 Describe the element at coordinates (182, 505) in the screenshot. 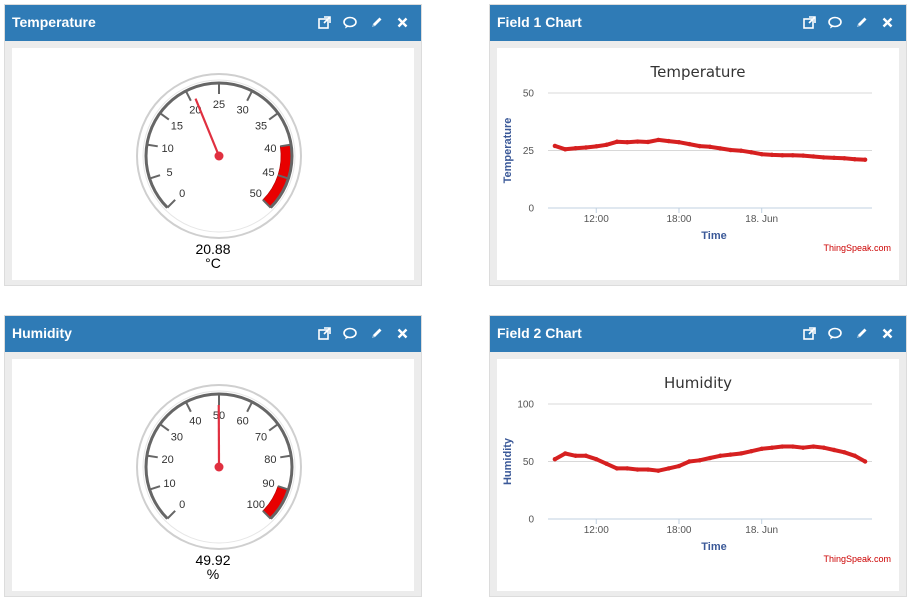

I see `gauge-tick-label: 0` at that location.